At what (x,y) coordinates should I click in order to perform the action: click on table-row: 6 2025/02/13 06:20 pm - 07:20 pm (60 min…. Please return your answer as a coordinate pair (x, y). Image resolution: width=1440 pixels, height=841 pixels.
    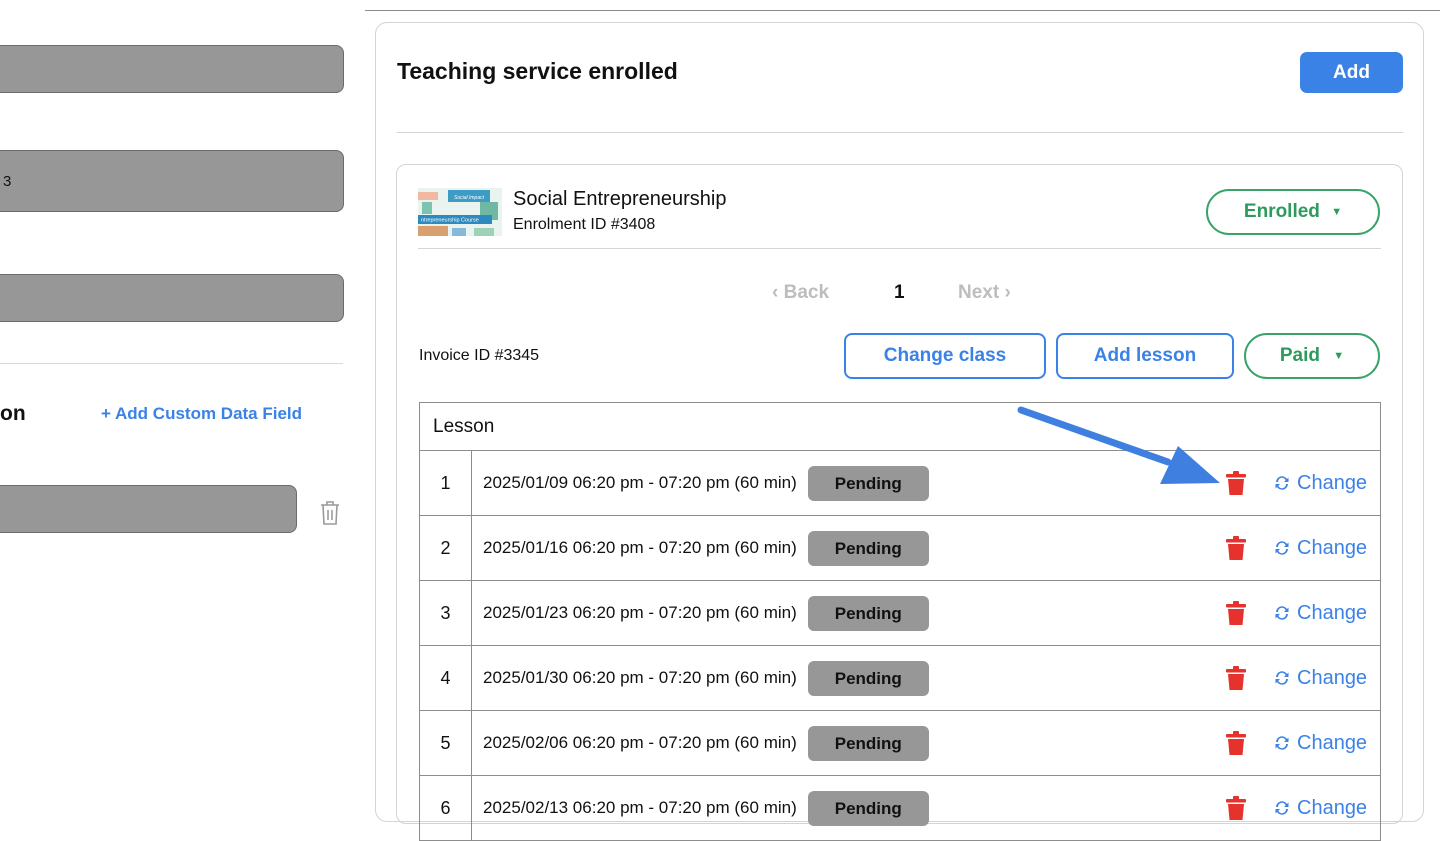
    Looking at the image, I should click on (900, 808).